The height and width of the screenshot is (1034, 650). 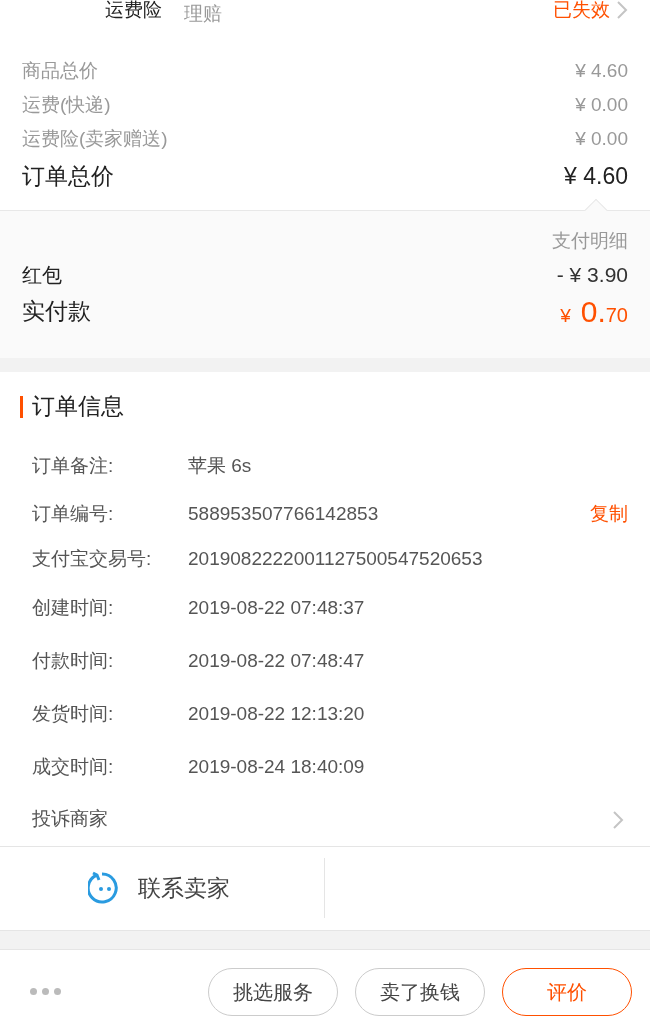 What do you see at coordinates (594, 312) in the screenshot?
I see `paid-amount: ¥ 0.70` at bounding box center [594, 312].